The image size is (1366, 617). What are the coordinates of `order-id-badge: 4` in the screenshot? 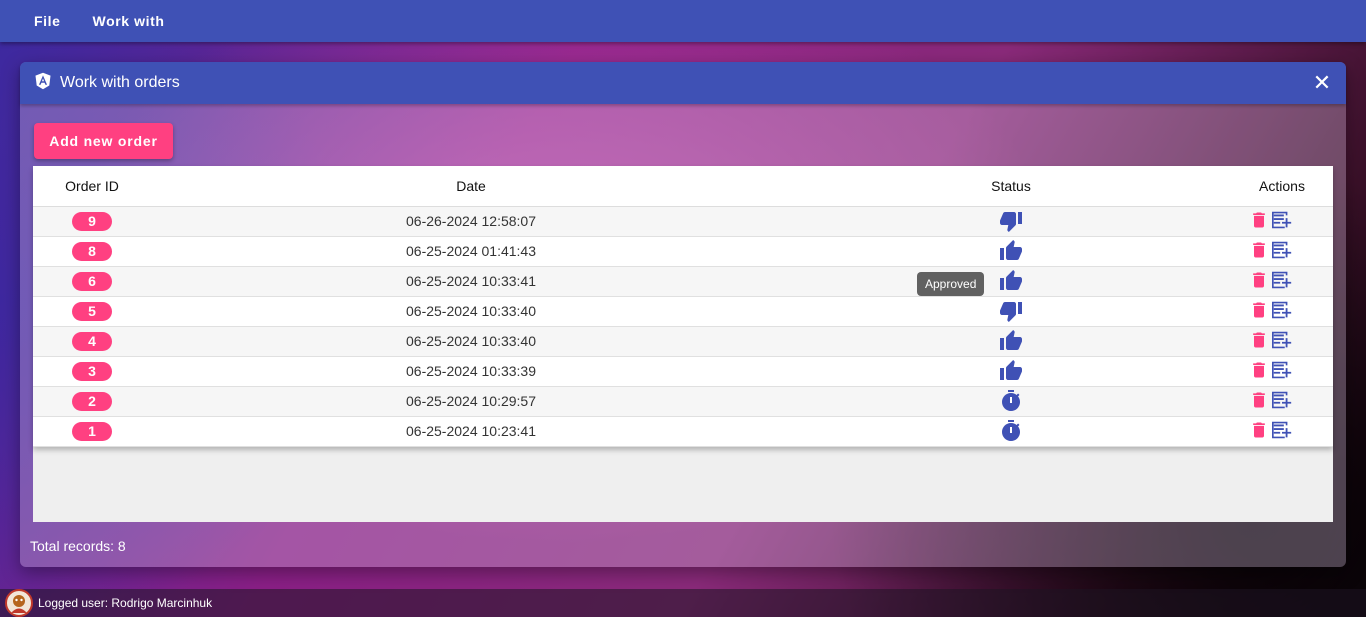 It's located at (92, 341).